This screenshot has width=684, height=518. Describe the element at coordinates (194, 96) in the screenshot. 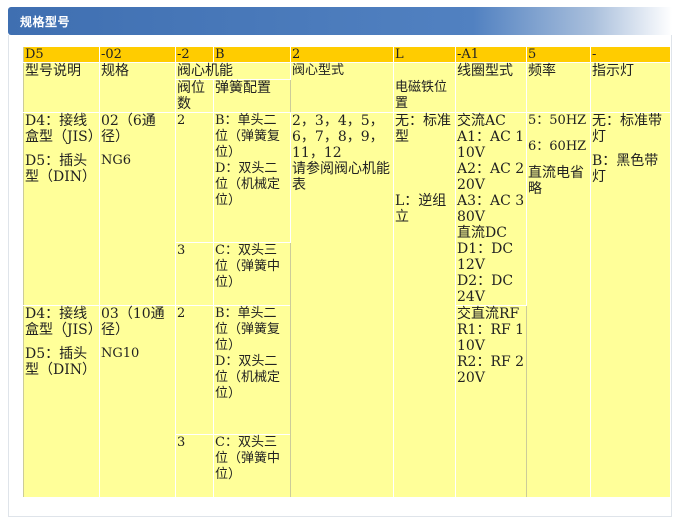

I see `header-valve-positions: 阀位数` at that location.